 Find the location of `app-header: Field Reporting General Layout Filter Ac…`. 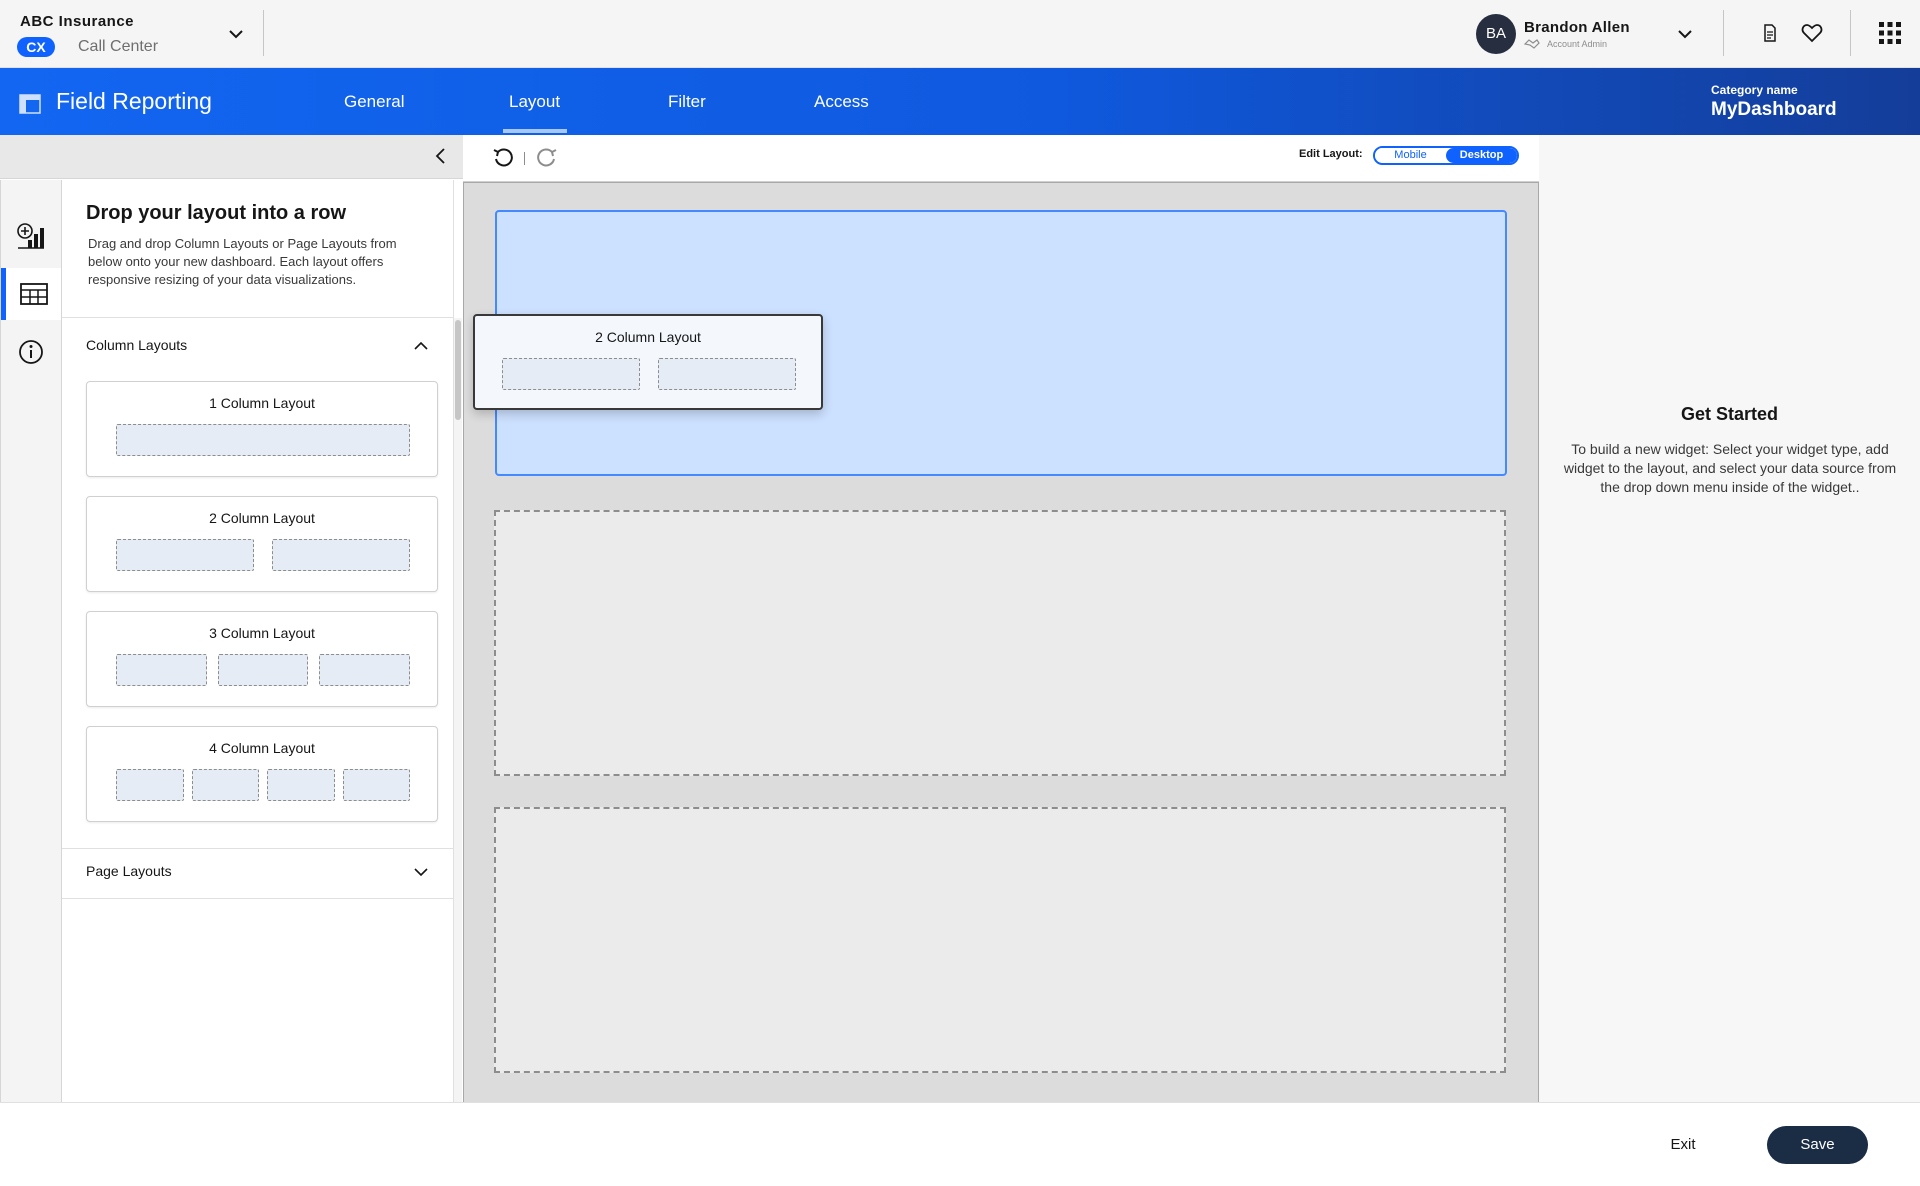

app-header: Field Reporting General Layout Filter Ac… is located at coordinates (960, 101).